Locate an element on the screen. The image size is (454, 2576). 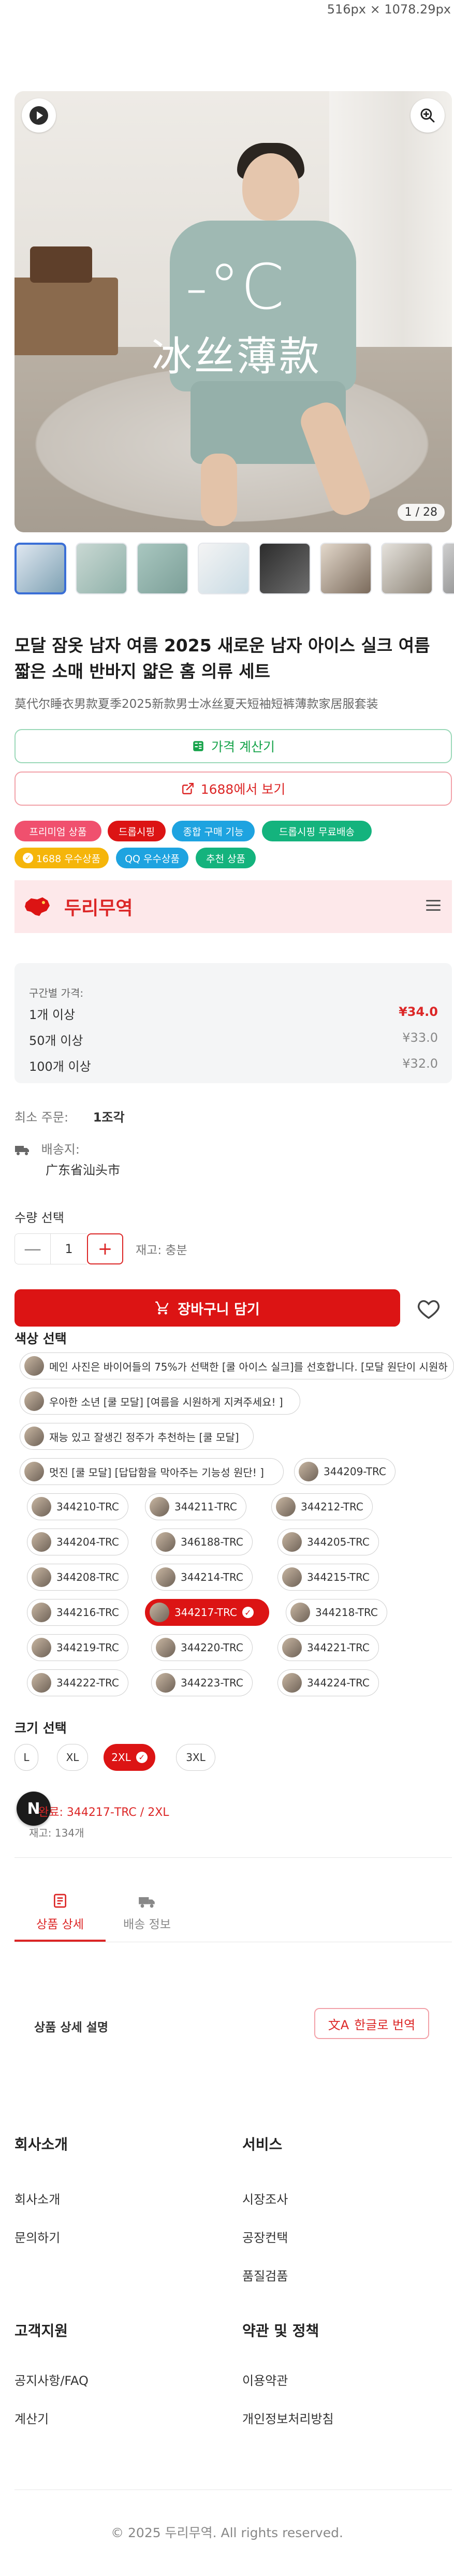
color-option: 344223-TRC is located at coordinates (202, 1683).